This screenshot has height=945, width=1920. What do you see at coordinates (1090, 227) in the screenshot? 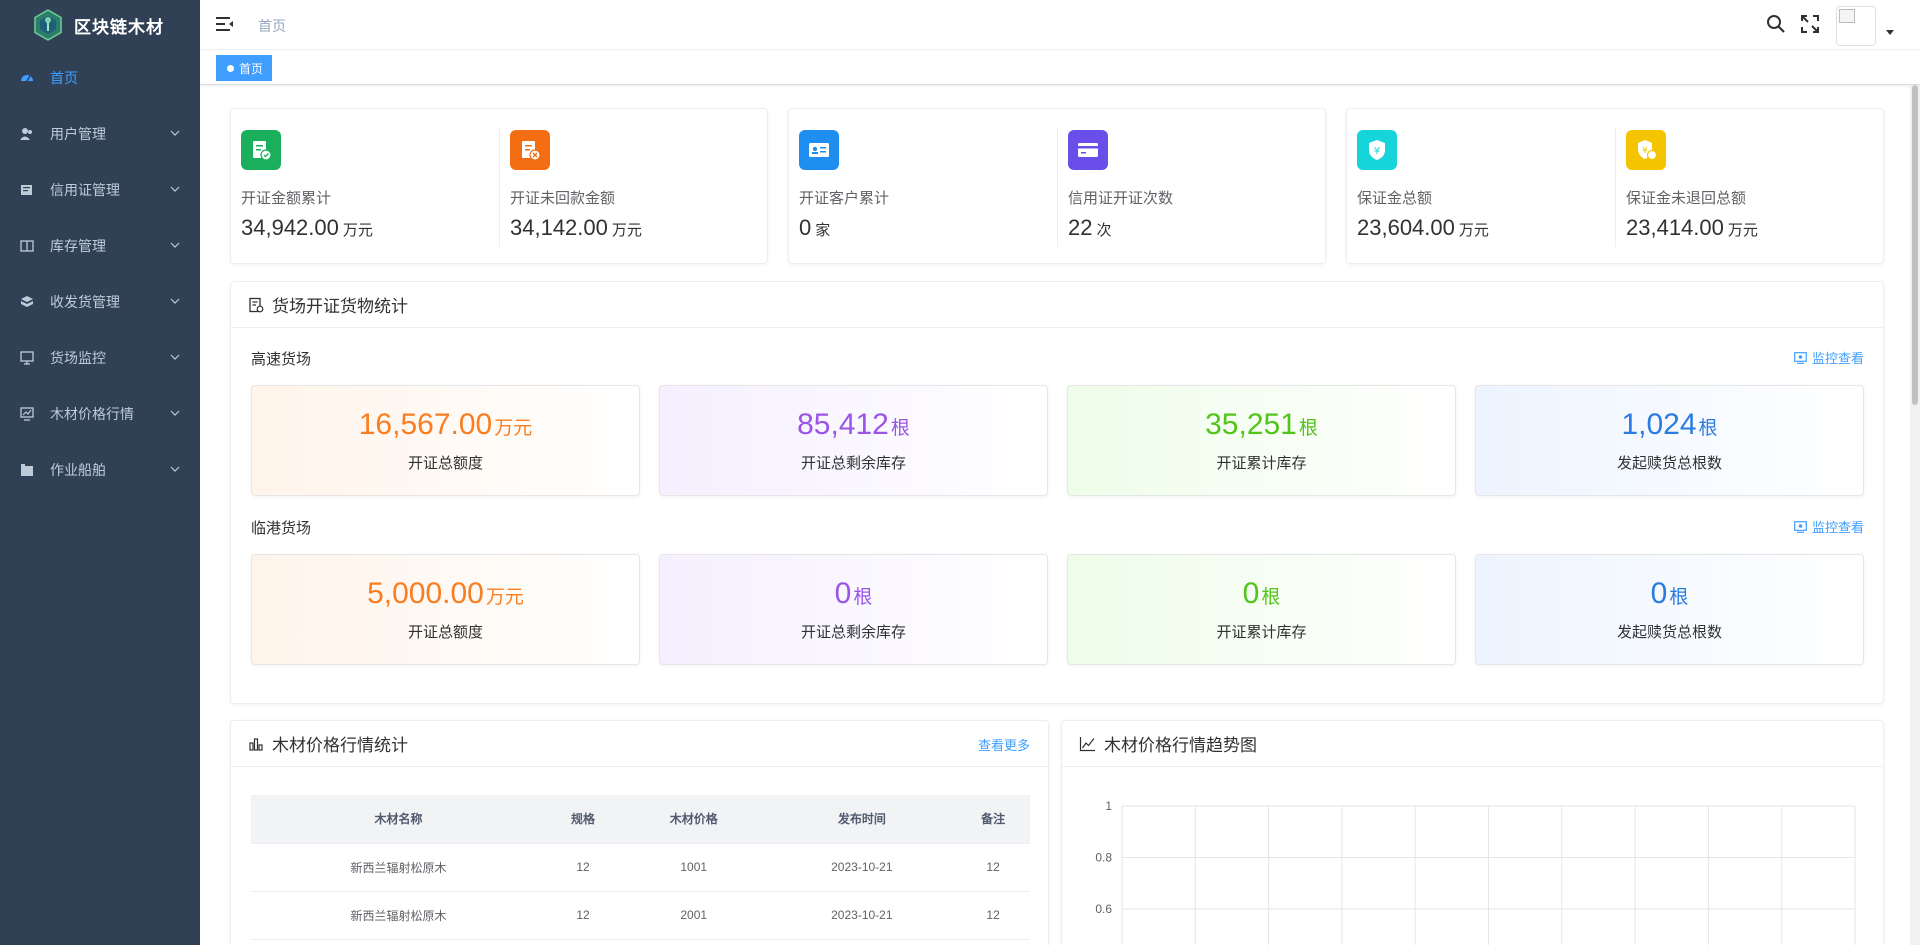
I see `stat-value: 22 次` at bounding box center [1090, 227].